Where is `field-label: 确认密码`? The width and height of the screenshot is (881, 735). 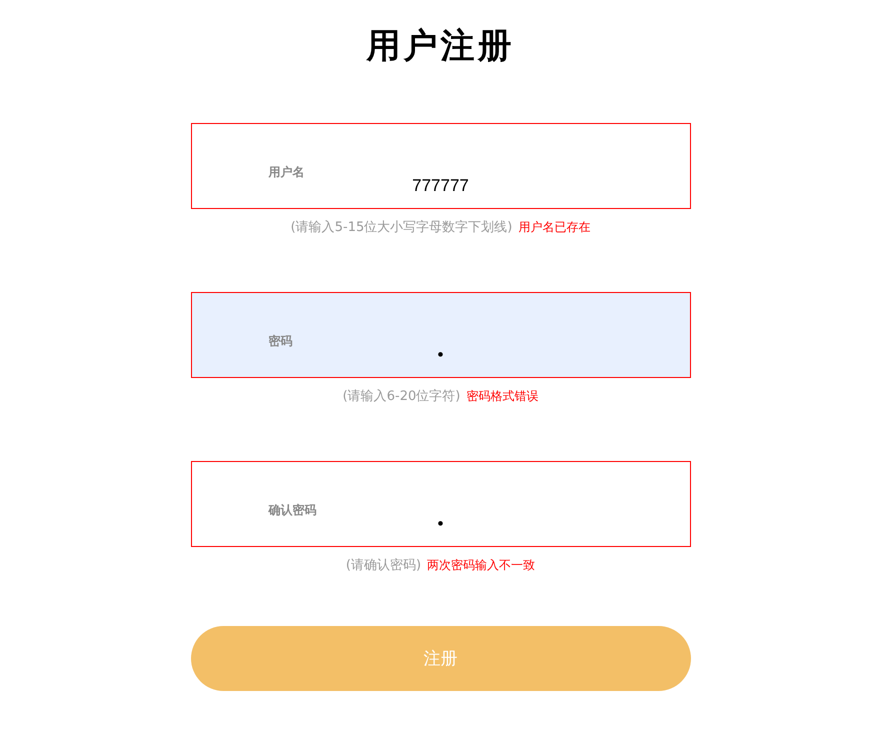 field-label: 确认密码 is located at coordinates (292, 510).